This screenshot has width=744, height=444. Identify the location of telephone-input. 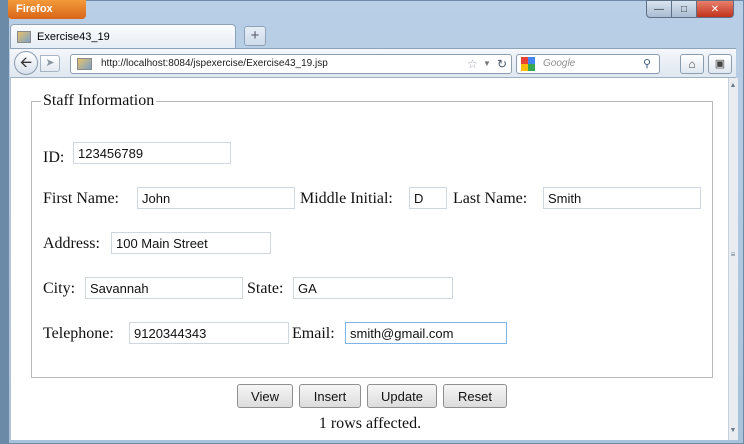
(209, 333).